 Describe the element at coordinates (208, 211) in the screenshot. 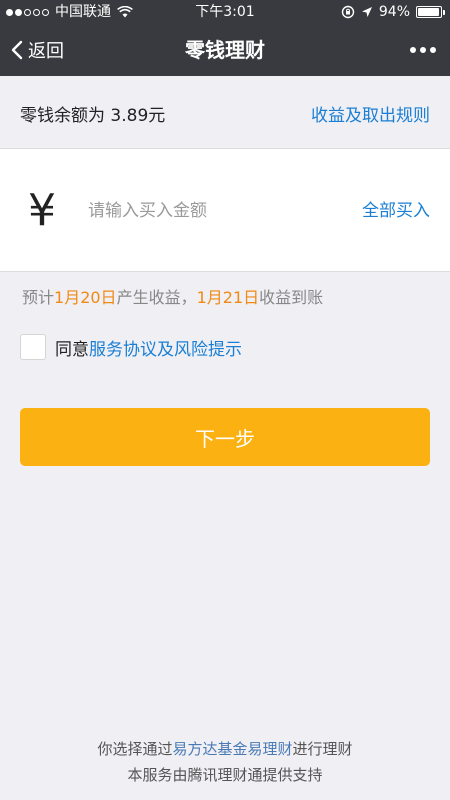

I see `amount-input` at that location.